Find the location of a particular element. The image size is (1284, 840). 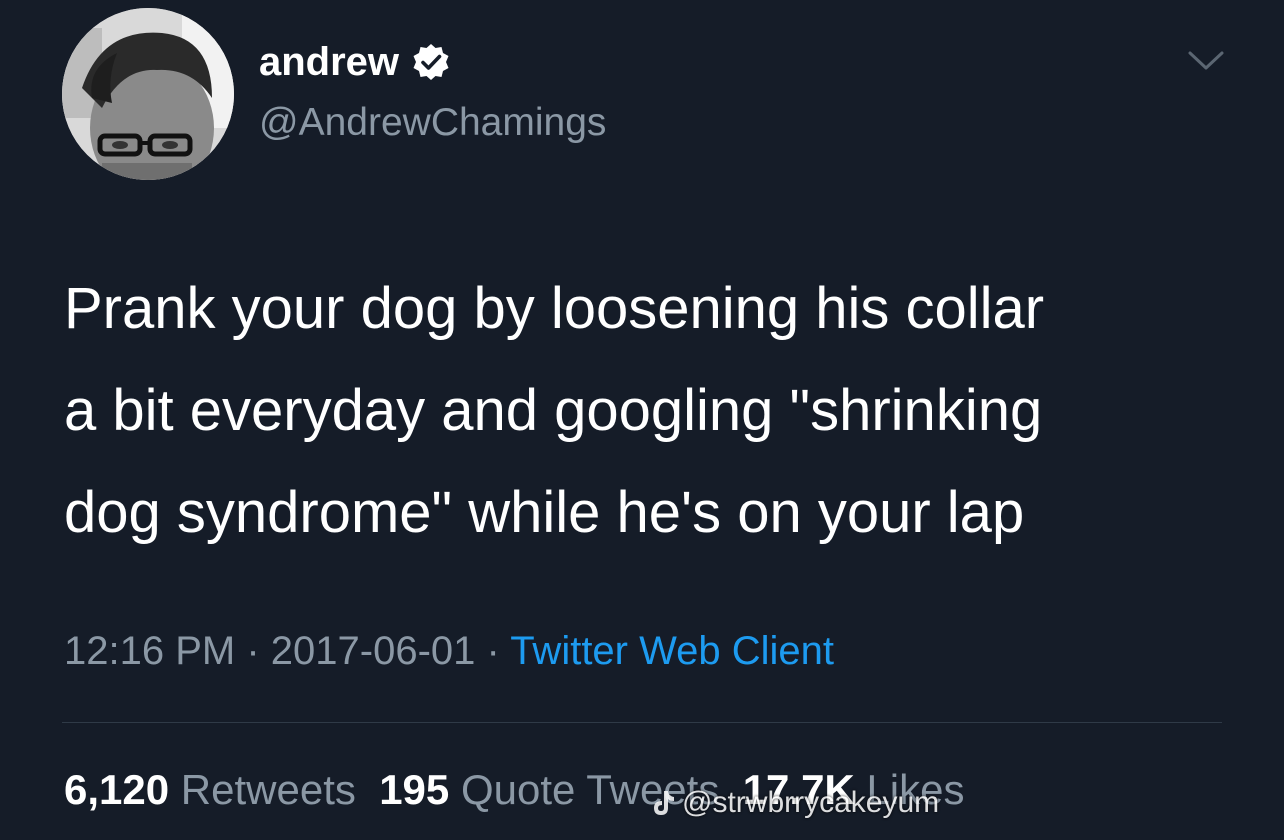

tiktok-icon is located at coordinates (663, 803).